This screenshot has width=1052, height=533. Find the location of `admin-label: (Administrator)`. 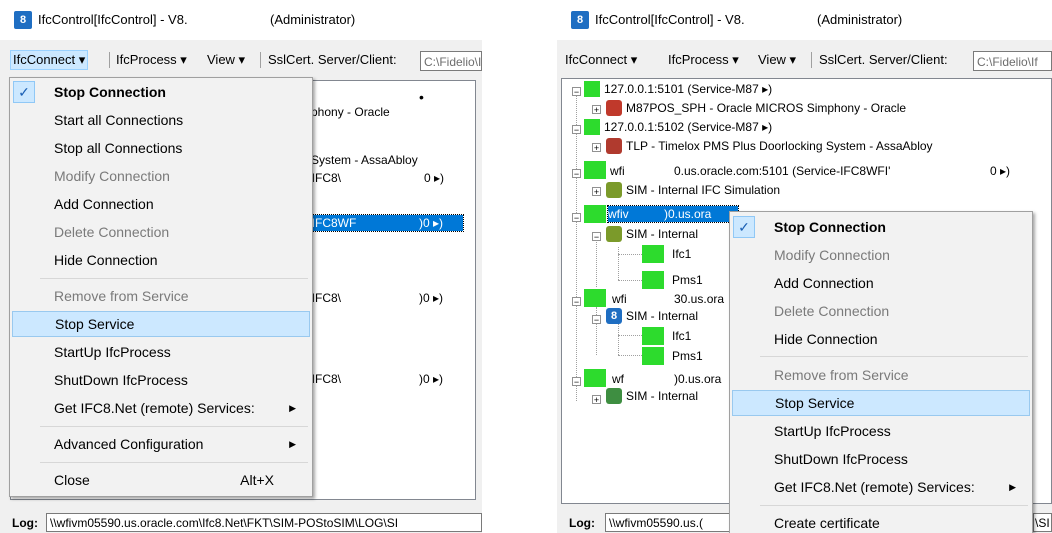

admin-label: (Administrator) is located at coordinates (313, 19).